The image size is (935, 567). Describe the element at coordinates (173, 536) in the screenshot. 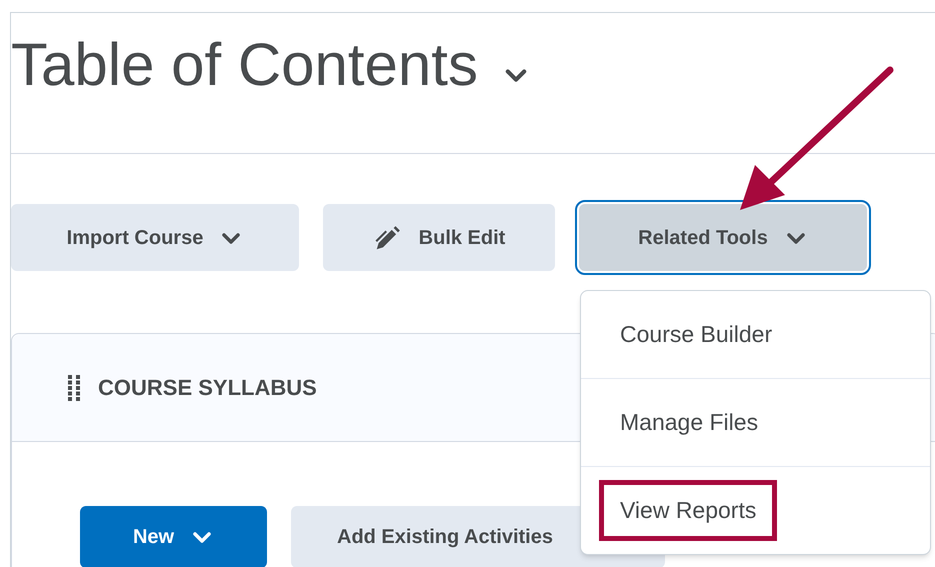

I see `new-button: New` at that location.